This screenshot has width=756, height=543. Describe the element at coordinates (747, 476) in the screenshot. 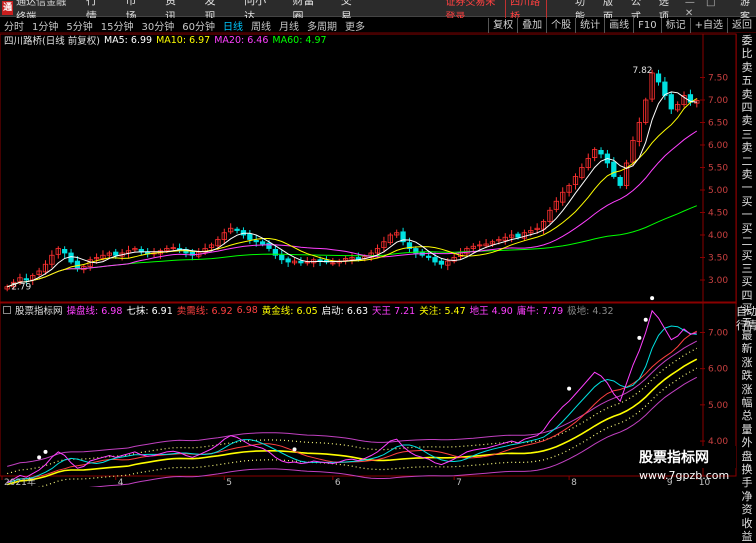

I see `quote-label-16: 换手` at that location.